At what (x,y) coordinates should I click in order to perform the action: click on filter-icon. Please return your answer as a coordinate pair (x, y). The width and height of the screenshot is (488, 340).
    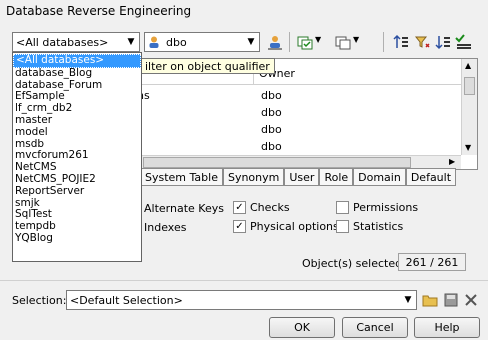
    Looking at the image, I should click on (422, 42).